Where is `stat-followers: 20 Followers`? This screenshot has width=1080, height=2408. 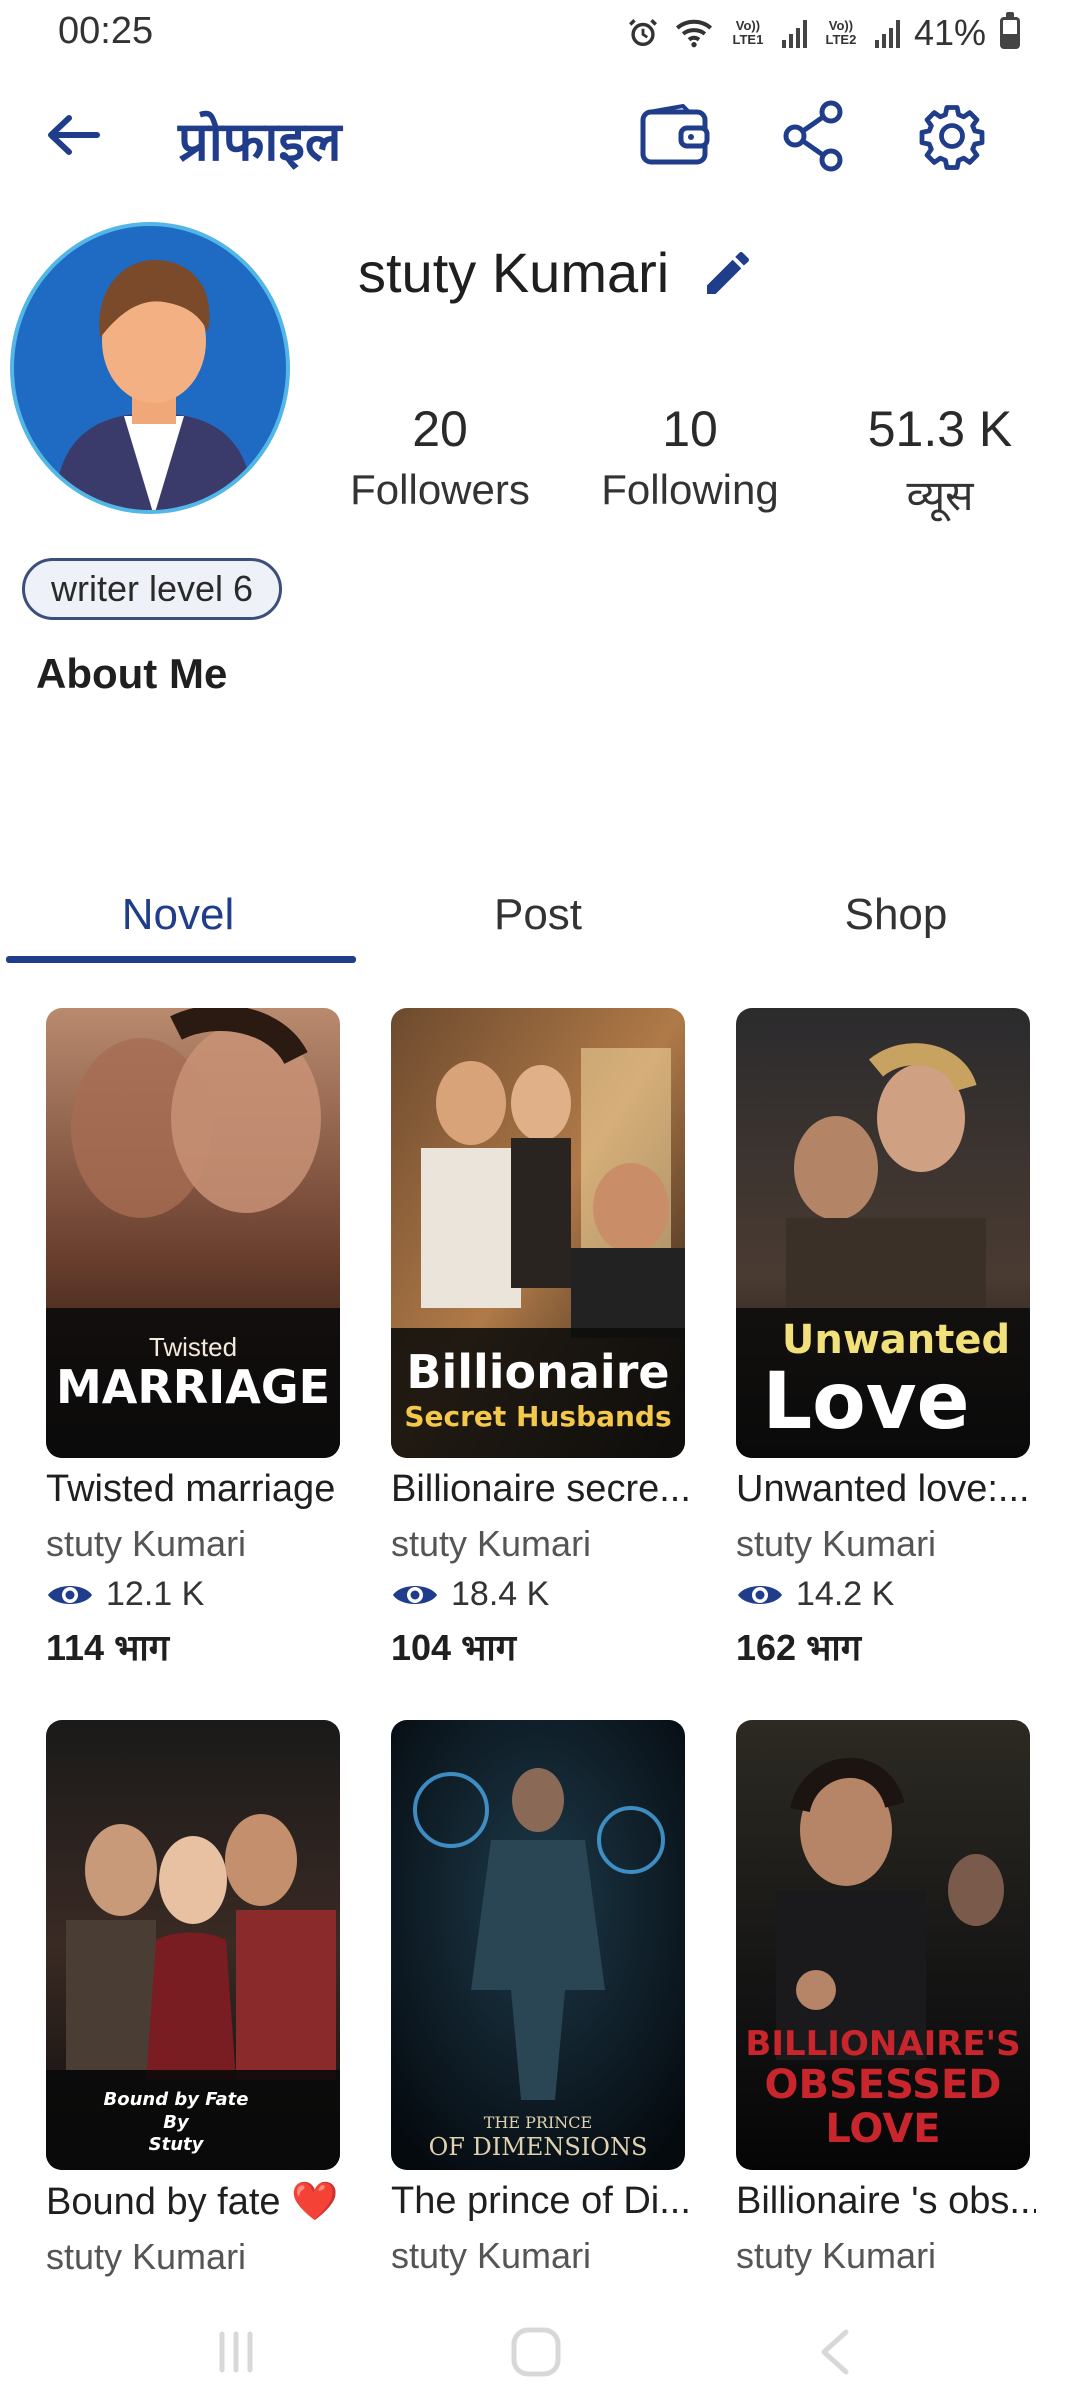 stat-followers: 20 Followers is located at coordinates (440, 457).